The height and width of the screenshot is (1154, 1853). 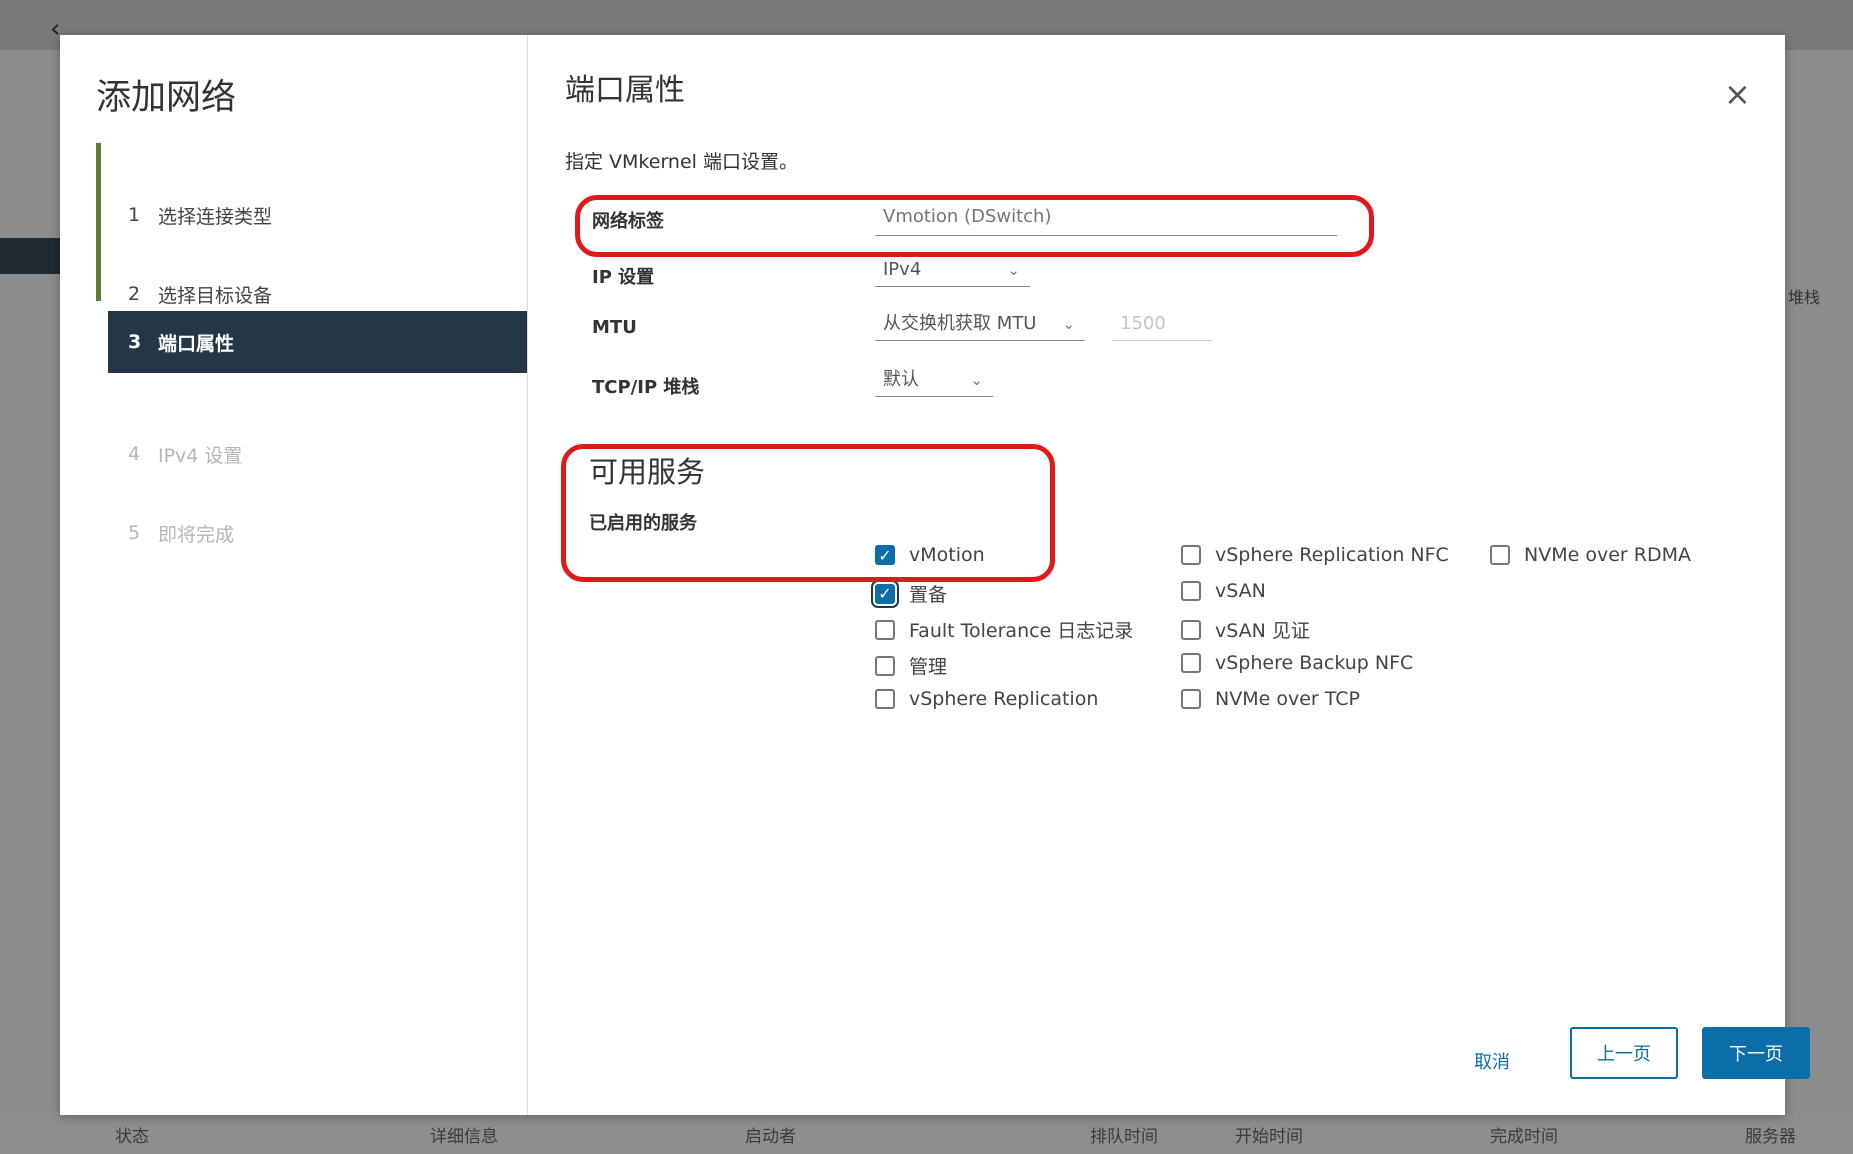 I want to click on step-label: 端口属性, so click(x=196, y=343).